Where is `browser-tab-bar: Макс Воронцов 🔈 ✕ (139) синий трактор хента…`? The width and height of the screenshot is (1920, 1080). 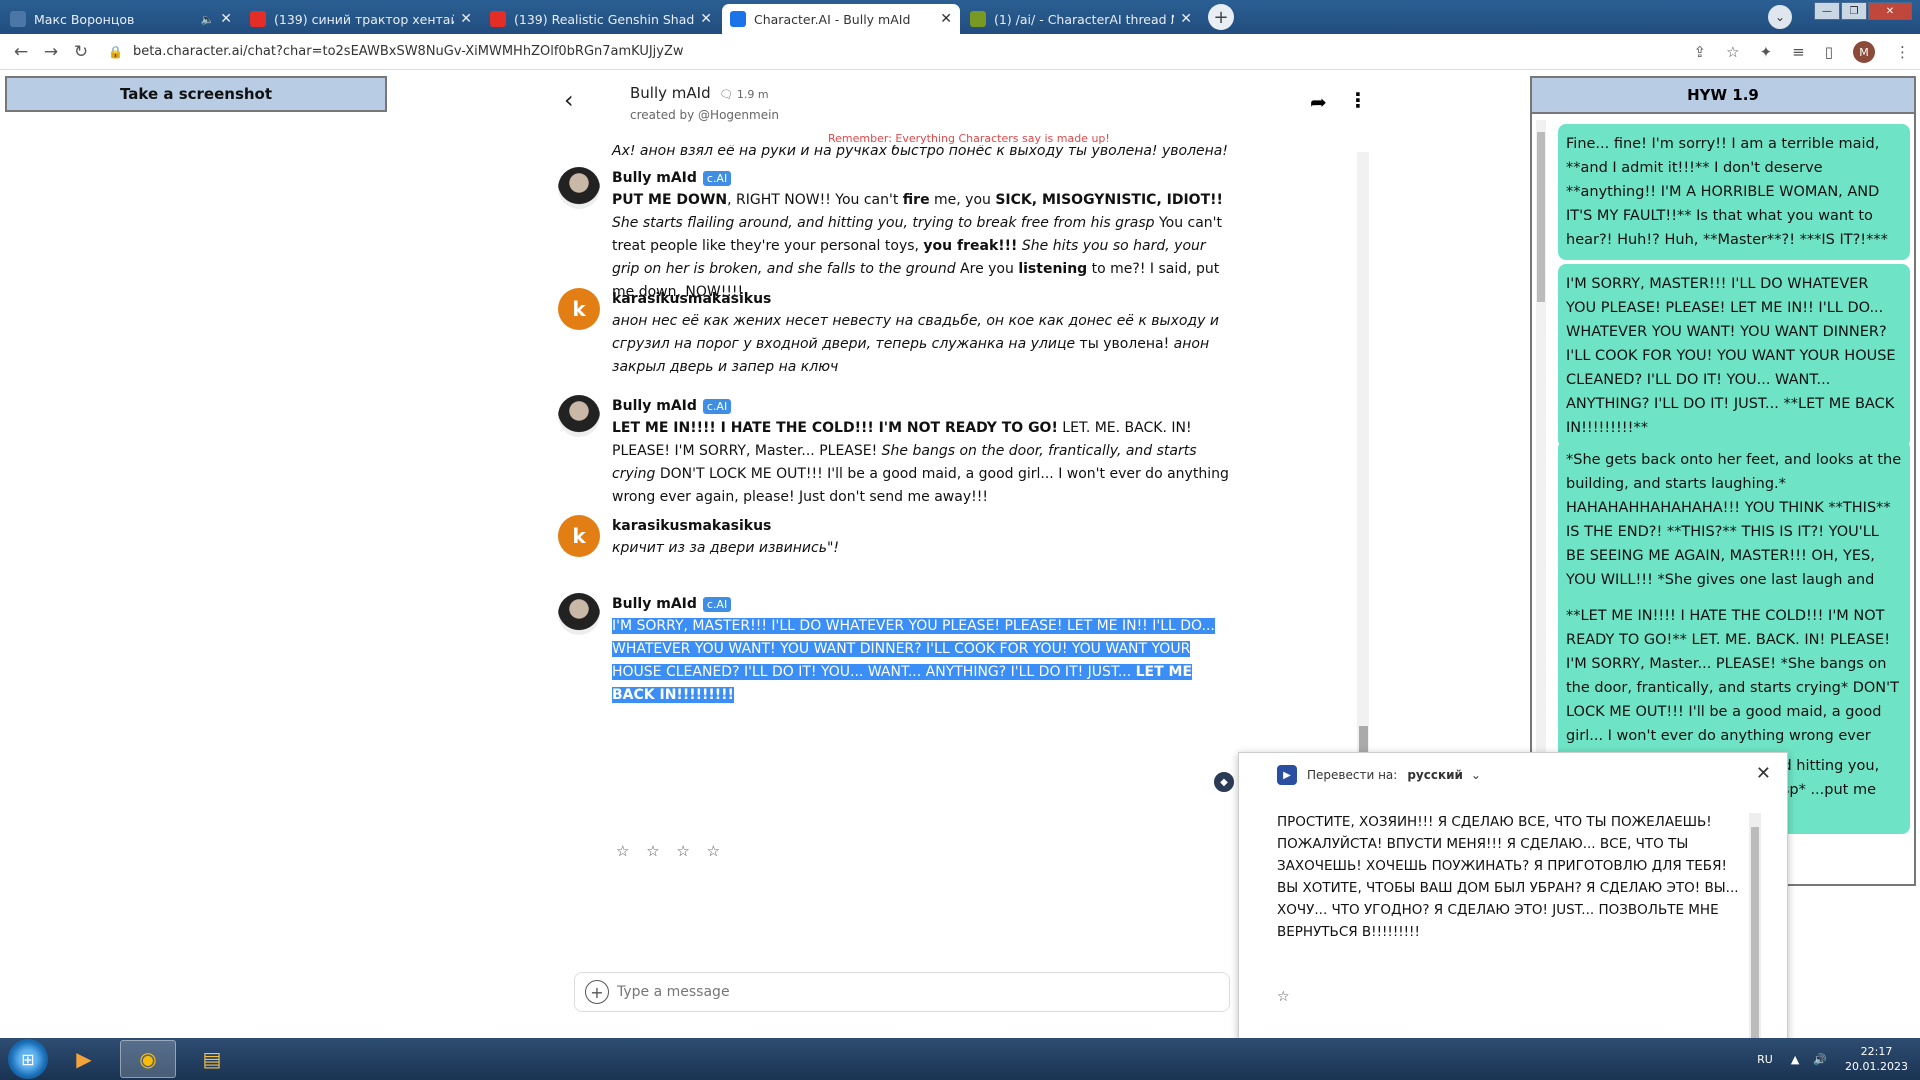
browser-tab-bar: Макс Воронцов 🔈 ✕ (139) синий трактор хента… is located at coordinates (960, 17).